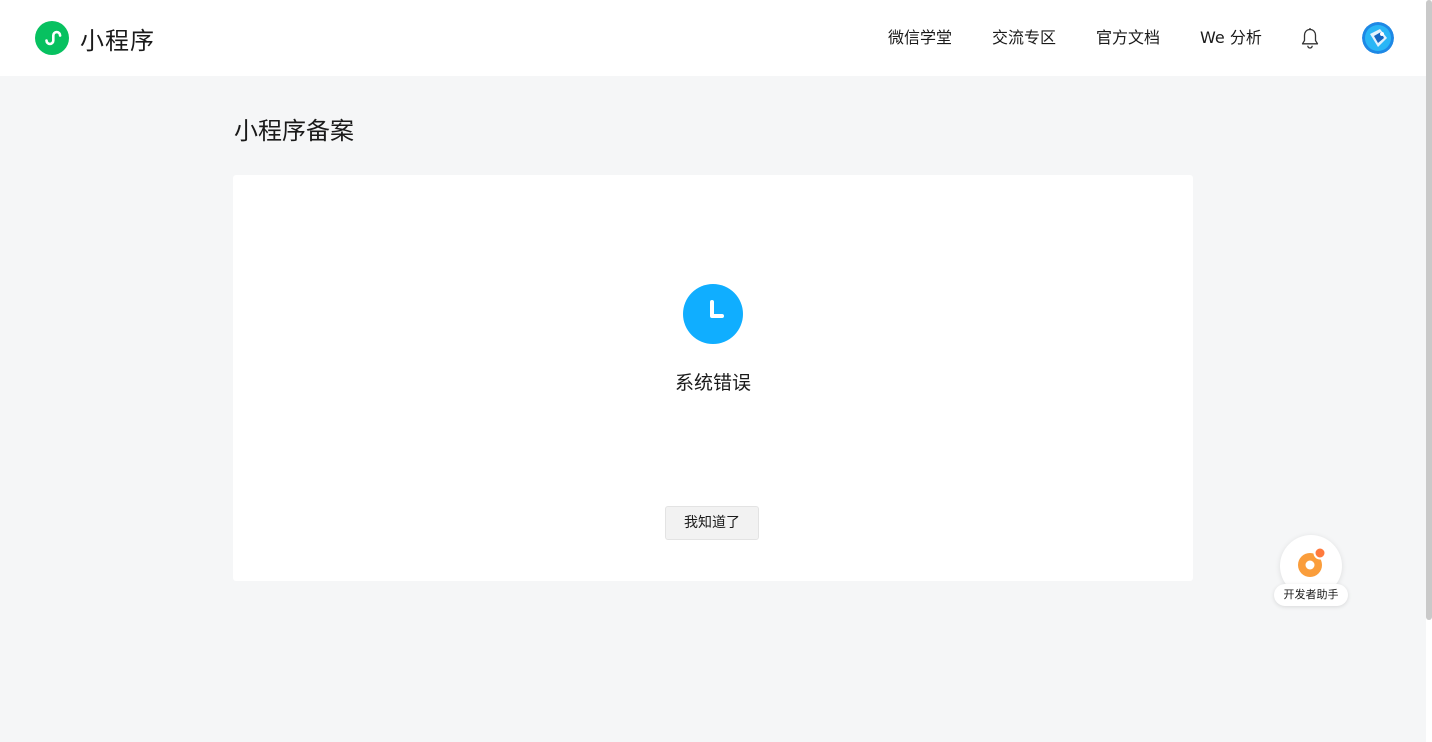  I want to click on brand-name: 小程序, so click(117, 40).